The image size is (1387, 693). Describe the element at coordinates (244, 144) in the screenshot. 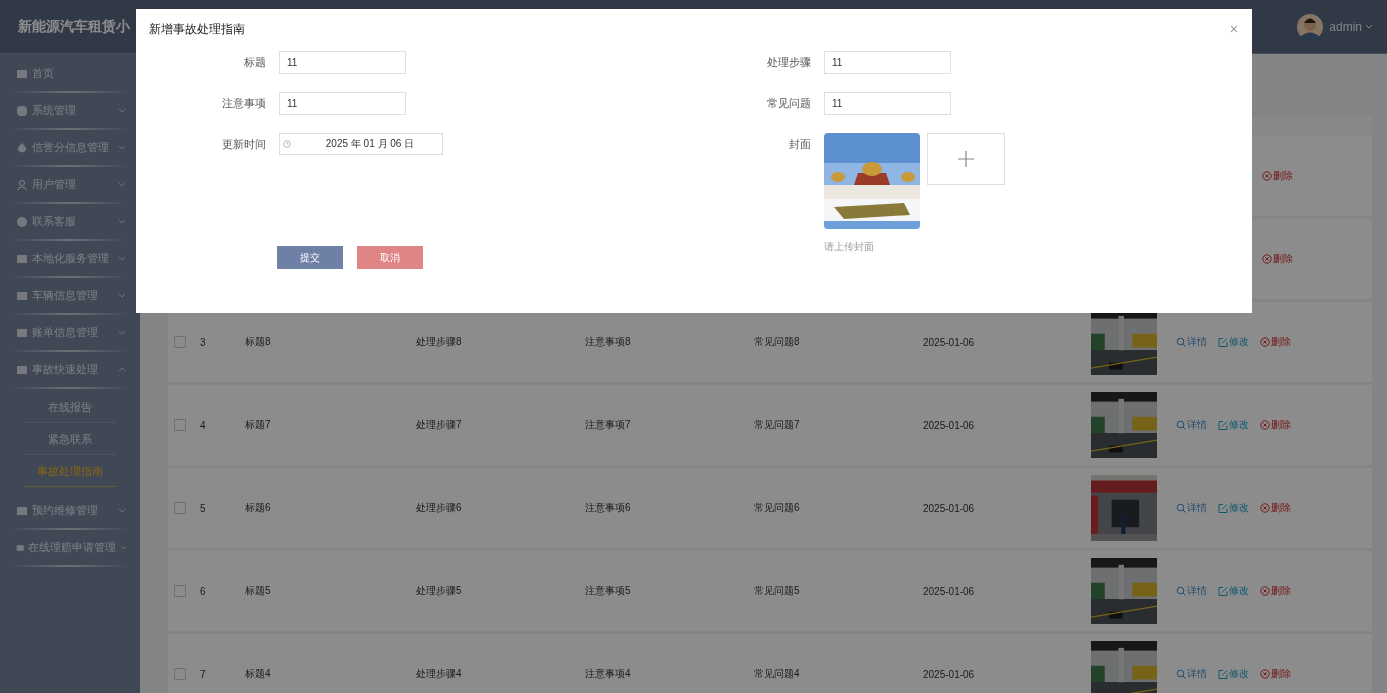

I see `field-label: 更新时间` at that location.